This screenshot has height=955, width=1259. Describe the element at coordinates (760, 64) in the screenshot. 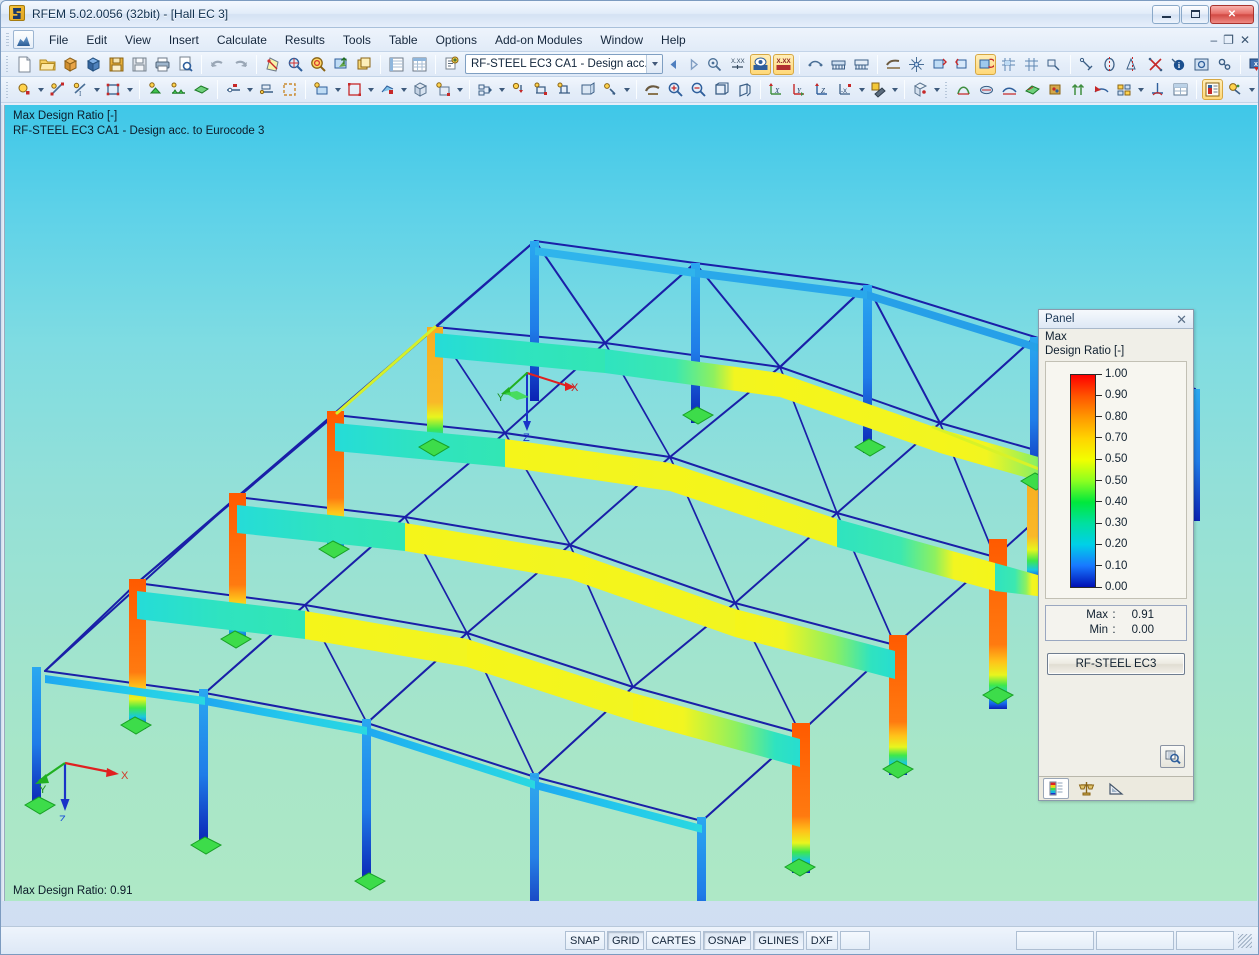

I see `show-results-icon` at that location.